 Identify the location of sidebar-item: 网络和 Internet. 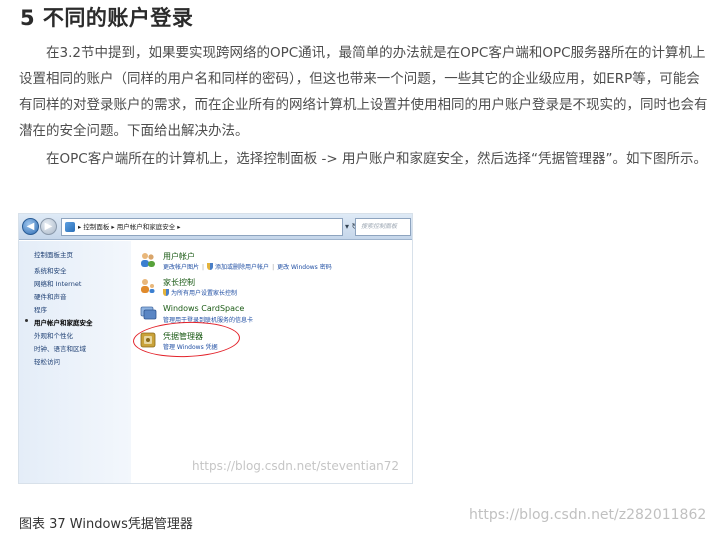
(58, 284).